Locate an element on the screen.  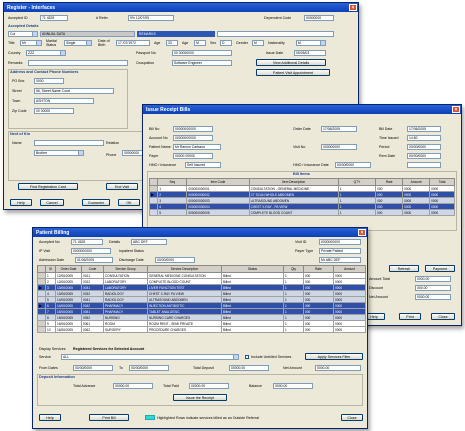
balance-field: 0000.00 is located at coordinates (293, 386).